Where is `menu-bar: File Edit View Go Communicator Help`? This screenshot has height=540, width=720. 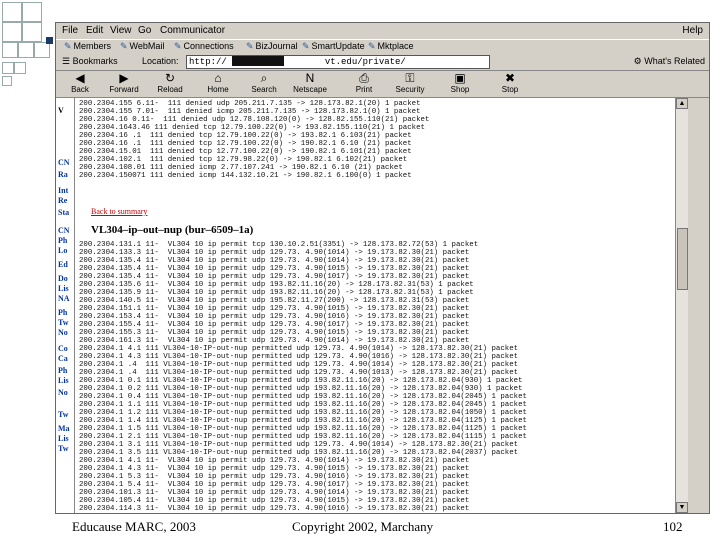 menu-bar: File Edit View Go Communicator Help is located at coordinates (382, 31).